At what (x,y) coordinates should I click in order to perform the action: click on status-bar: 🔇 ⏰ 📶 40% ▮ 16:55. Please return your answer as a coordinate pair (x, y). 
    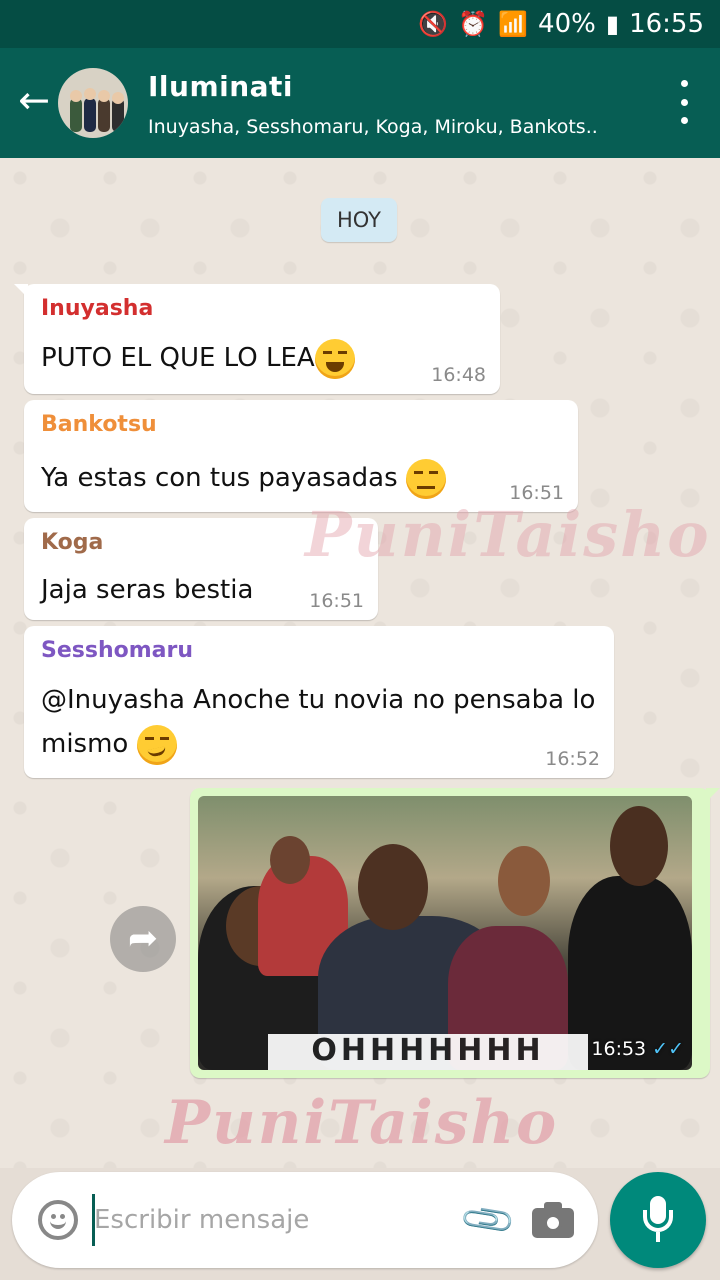
    Looking at the image, I should click on (360, 24).